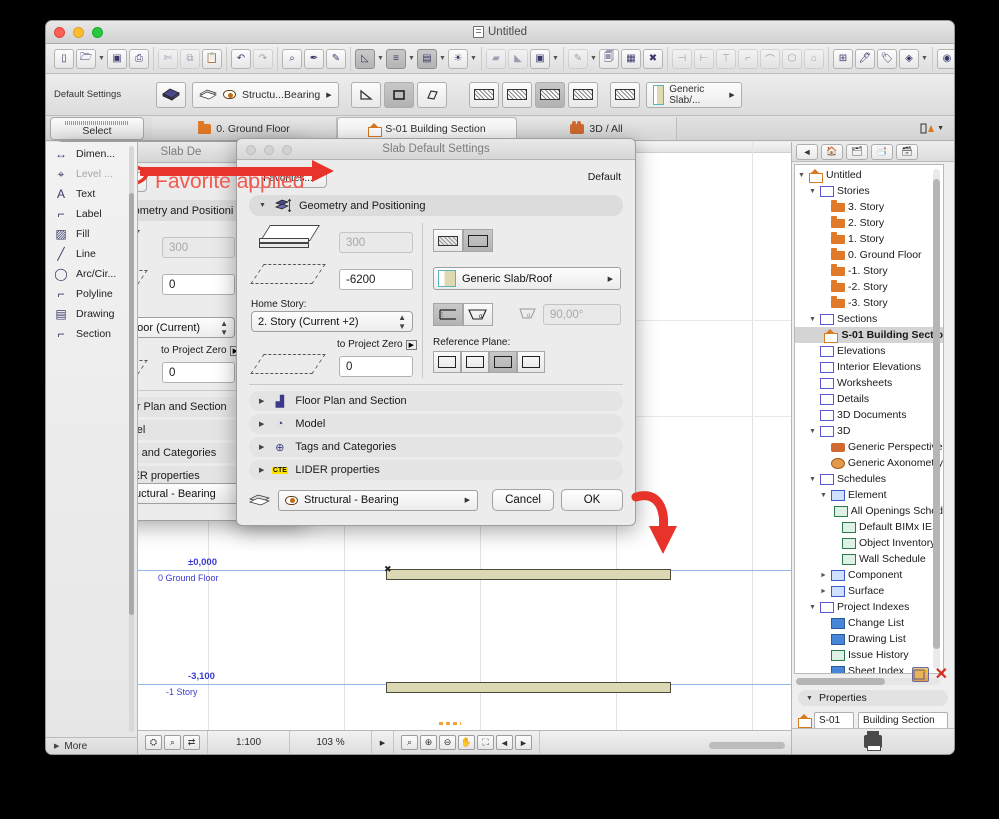 Image resolution: width=999 pixels, height=819 pixels. Describe the element at coordinates (198, 284) in the screenshot. I see `elevation-field-back: 0` at that location.